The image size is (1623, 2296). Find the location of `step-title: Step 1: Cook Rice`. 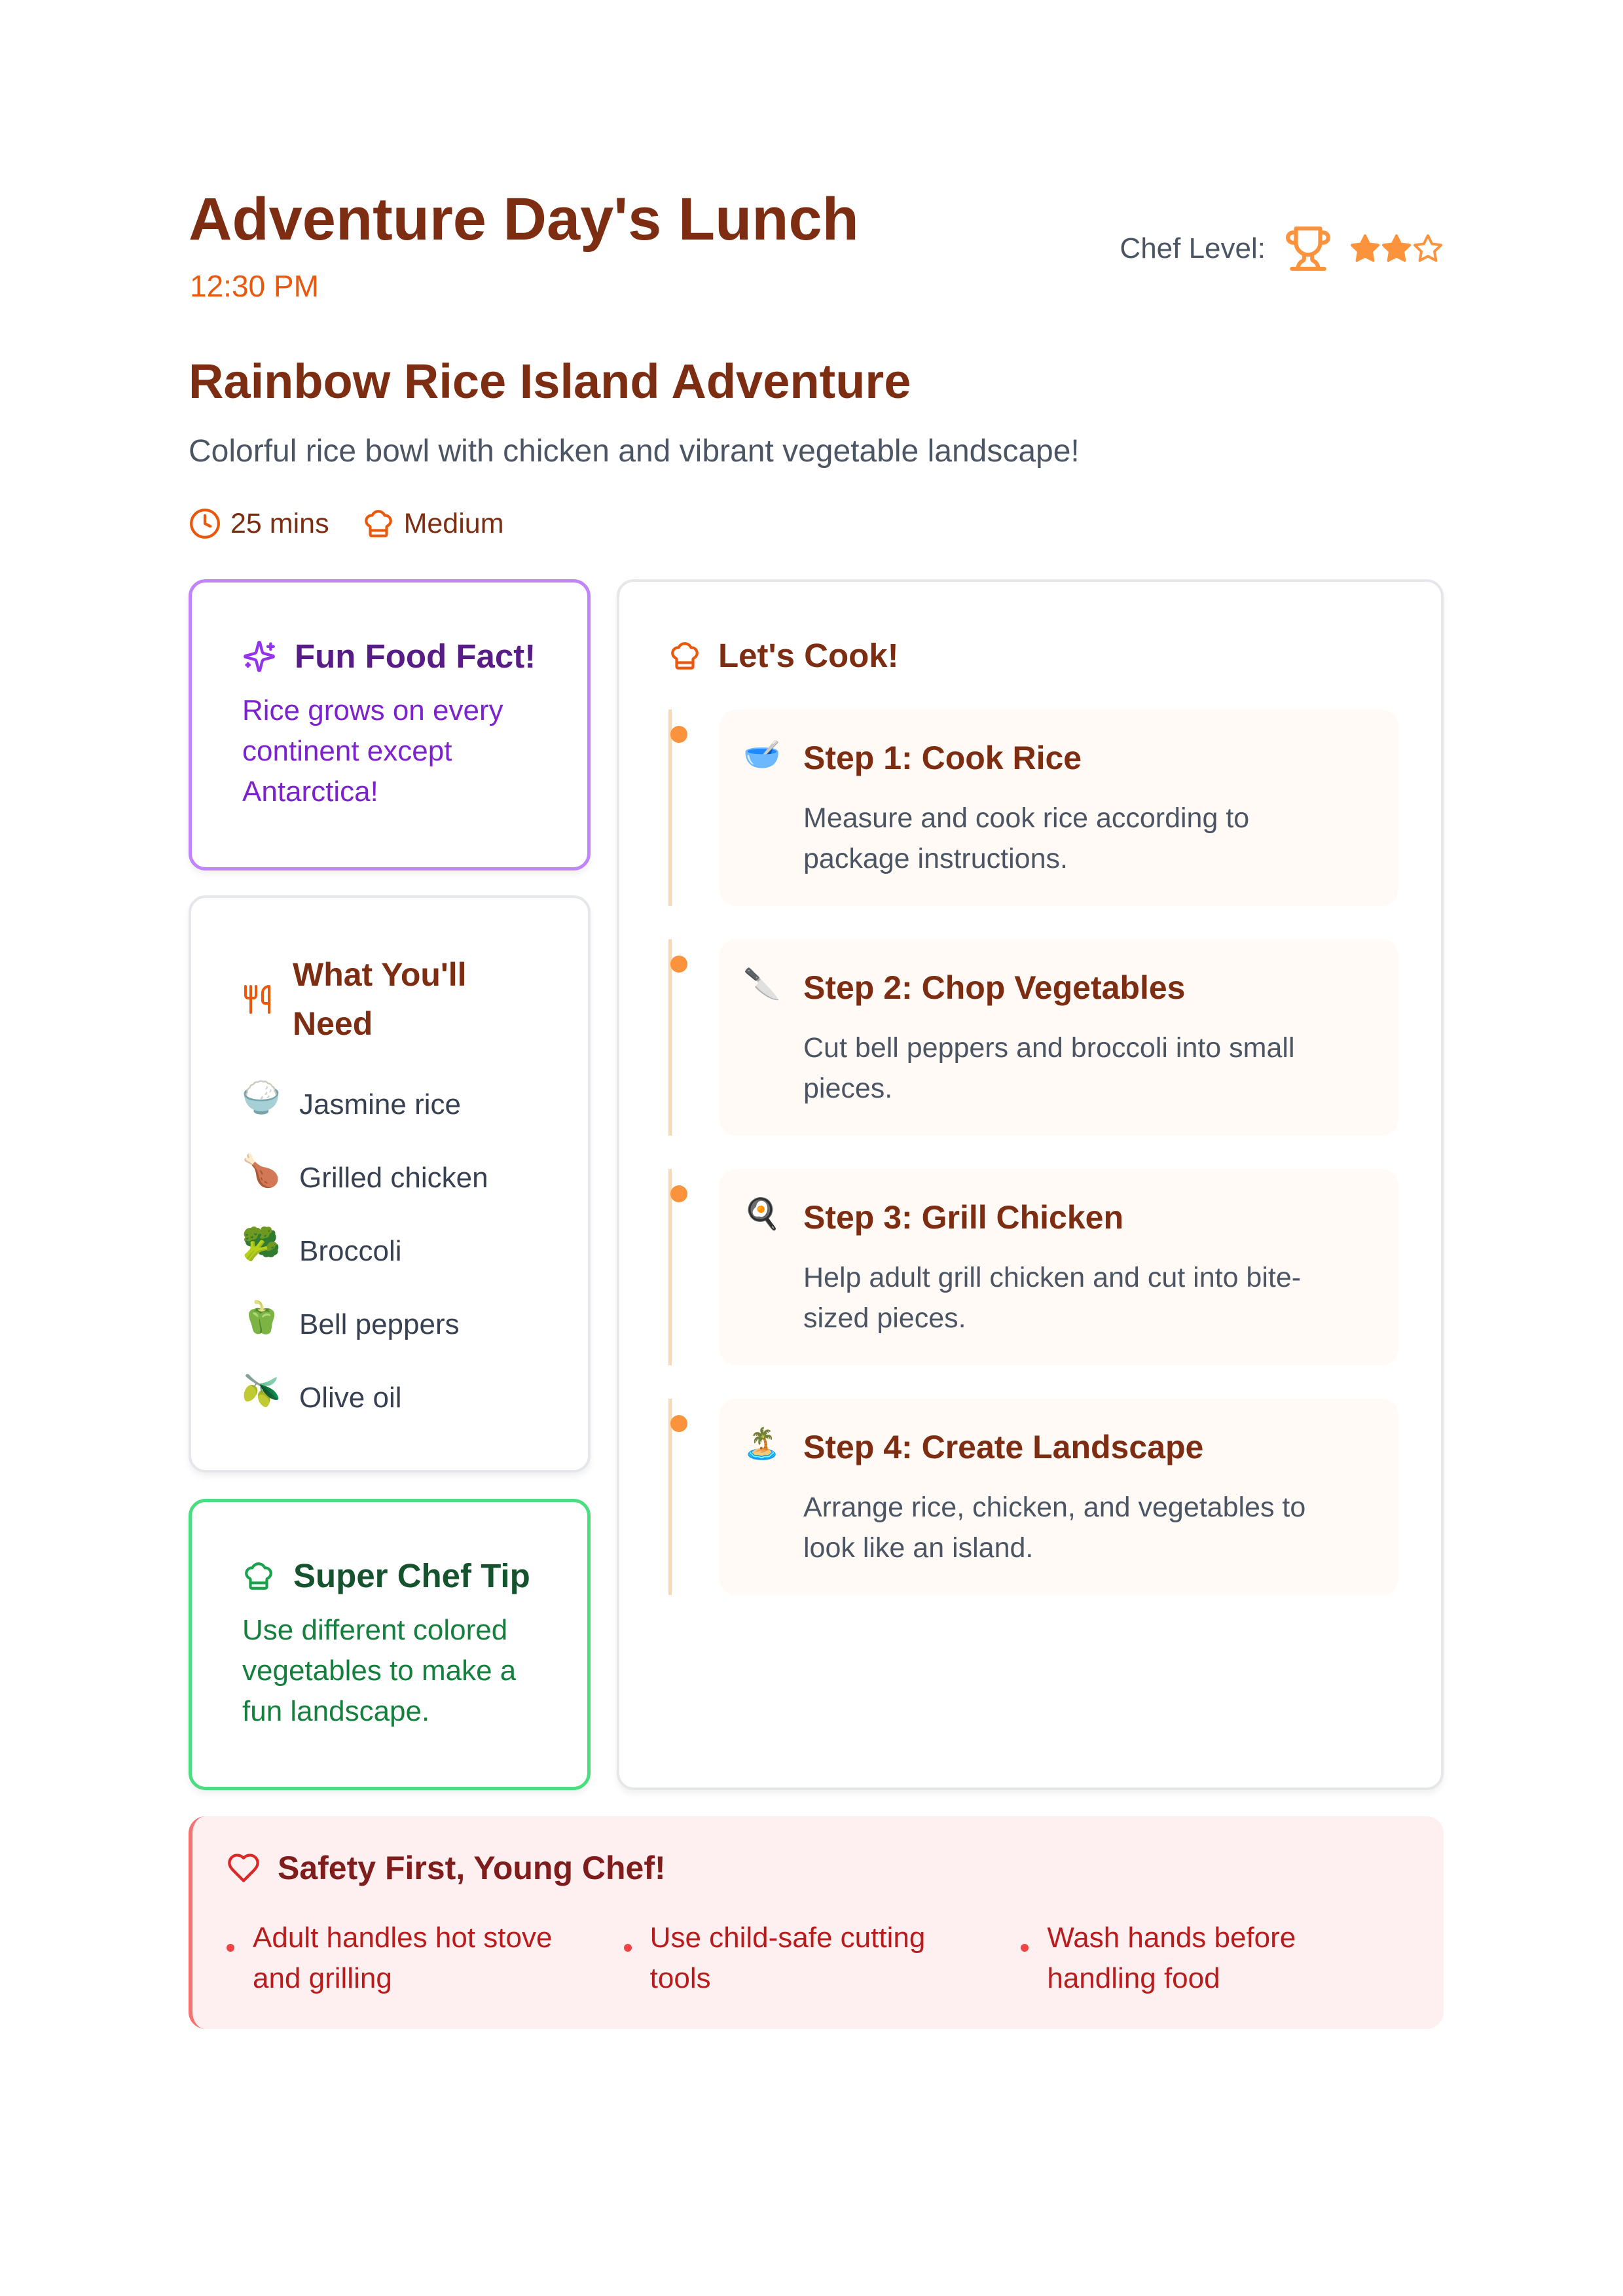

step-title: Step 1: Cook Rice is located at coordinates (942, 758).